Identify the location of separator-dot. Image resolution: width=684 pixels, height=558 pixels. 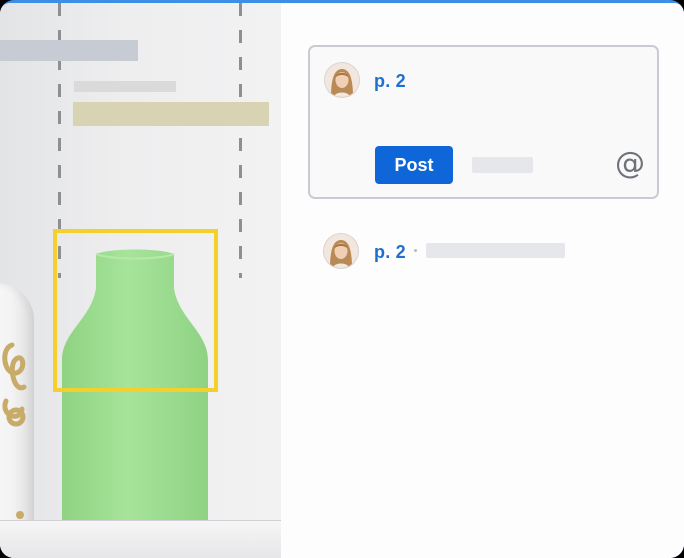
(415, 250).